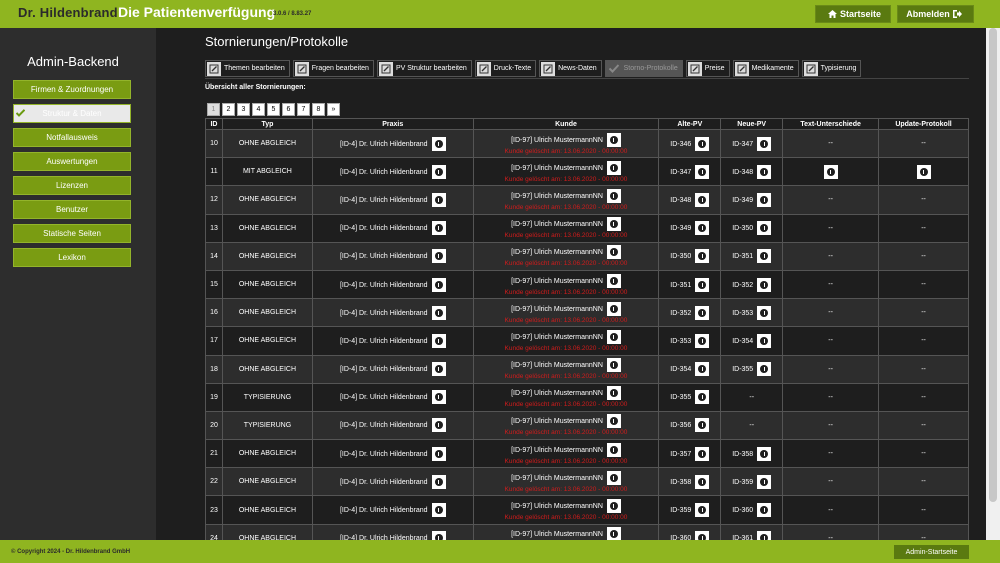  Describe the element at coordinates (72, 137) in the screenshot. I see `sidebar-item-3: Notfallausweis` at that location.